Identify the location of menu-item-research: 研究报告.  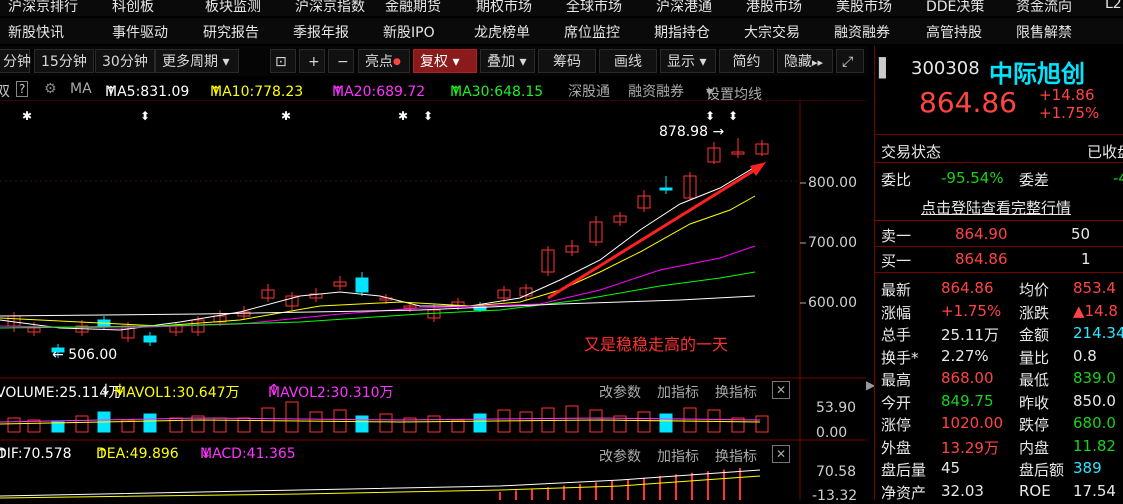
(231, 32).